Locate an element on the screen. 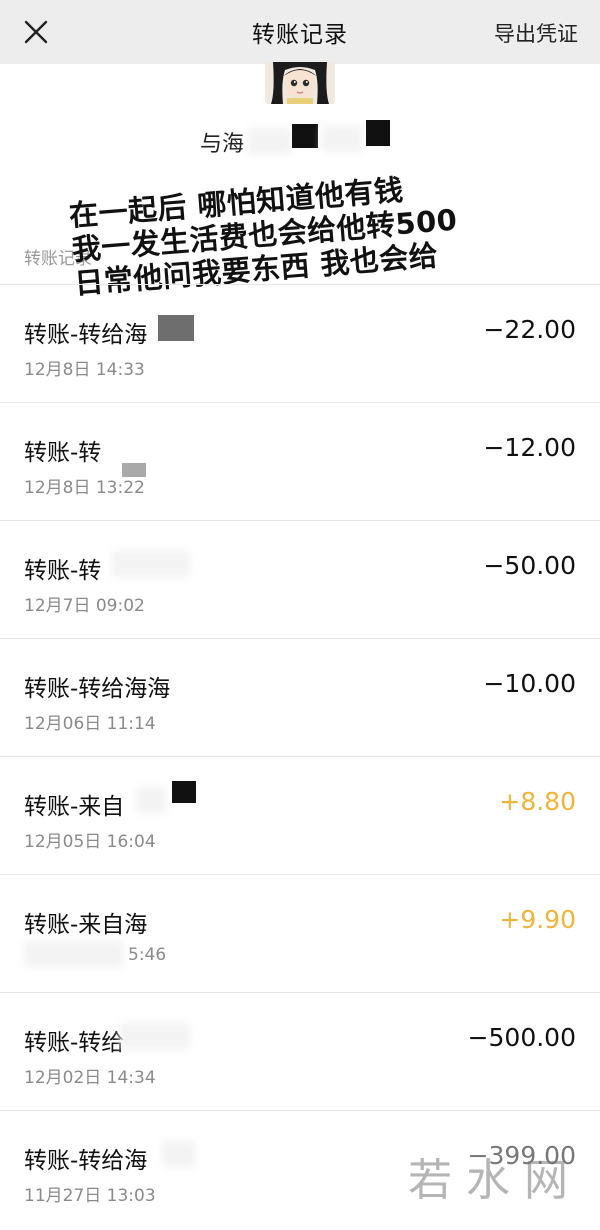  transaction-name: 转账-来自 is located at coordinates (74, 807).